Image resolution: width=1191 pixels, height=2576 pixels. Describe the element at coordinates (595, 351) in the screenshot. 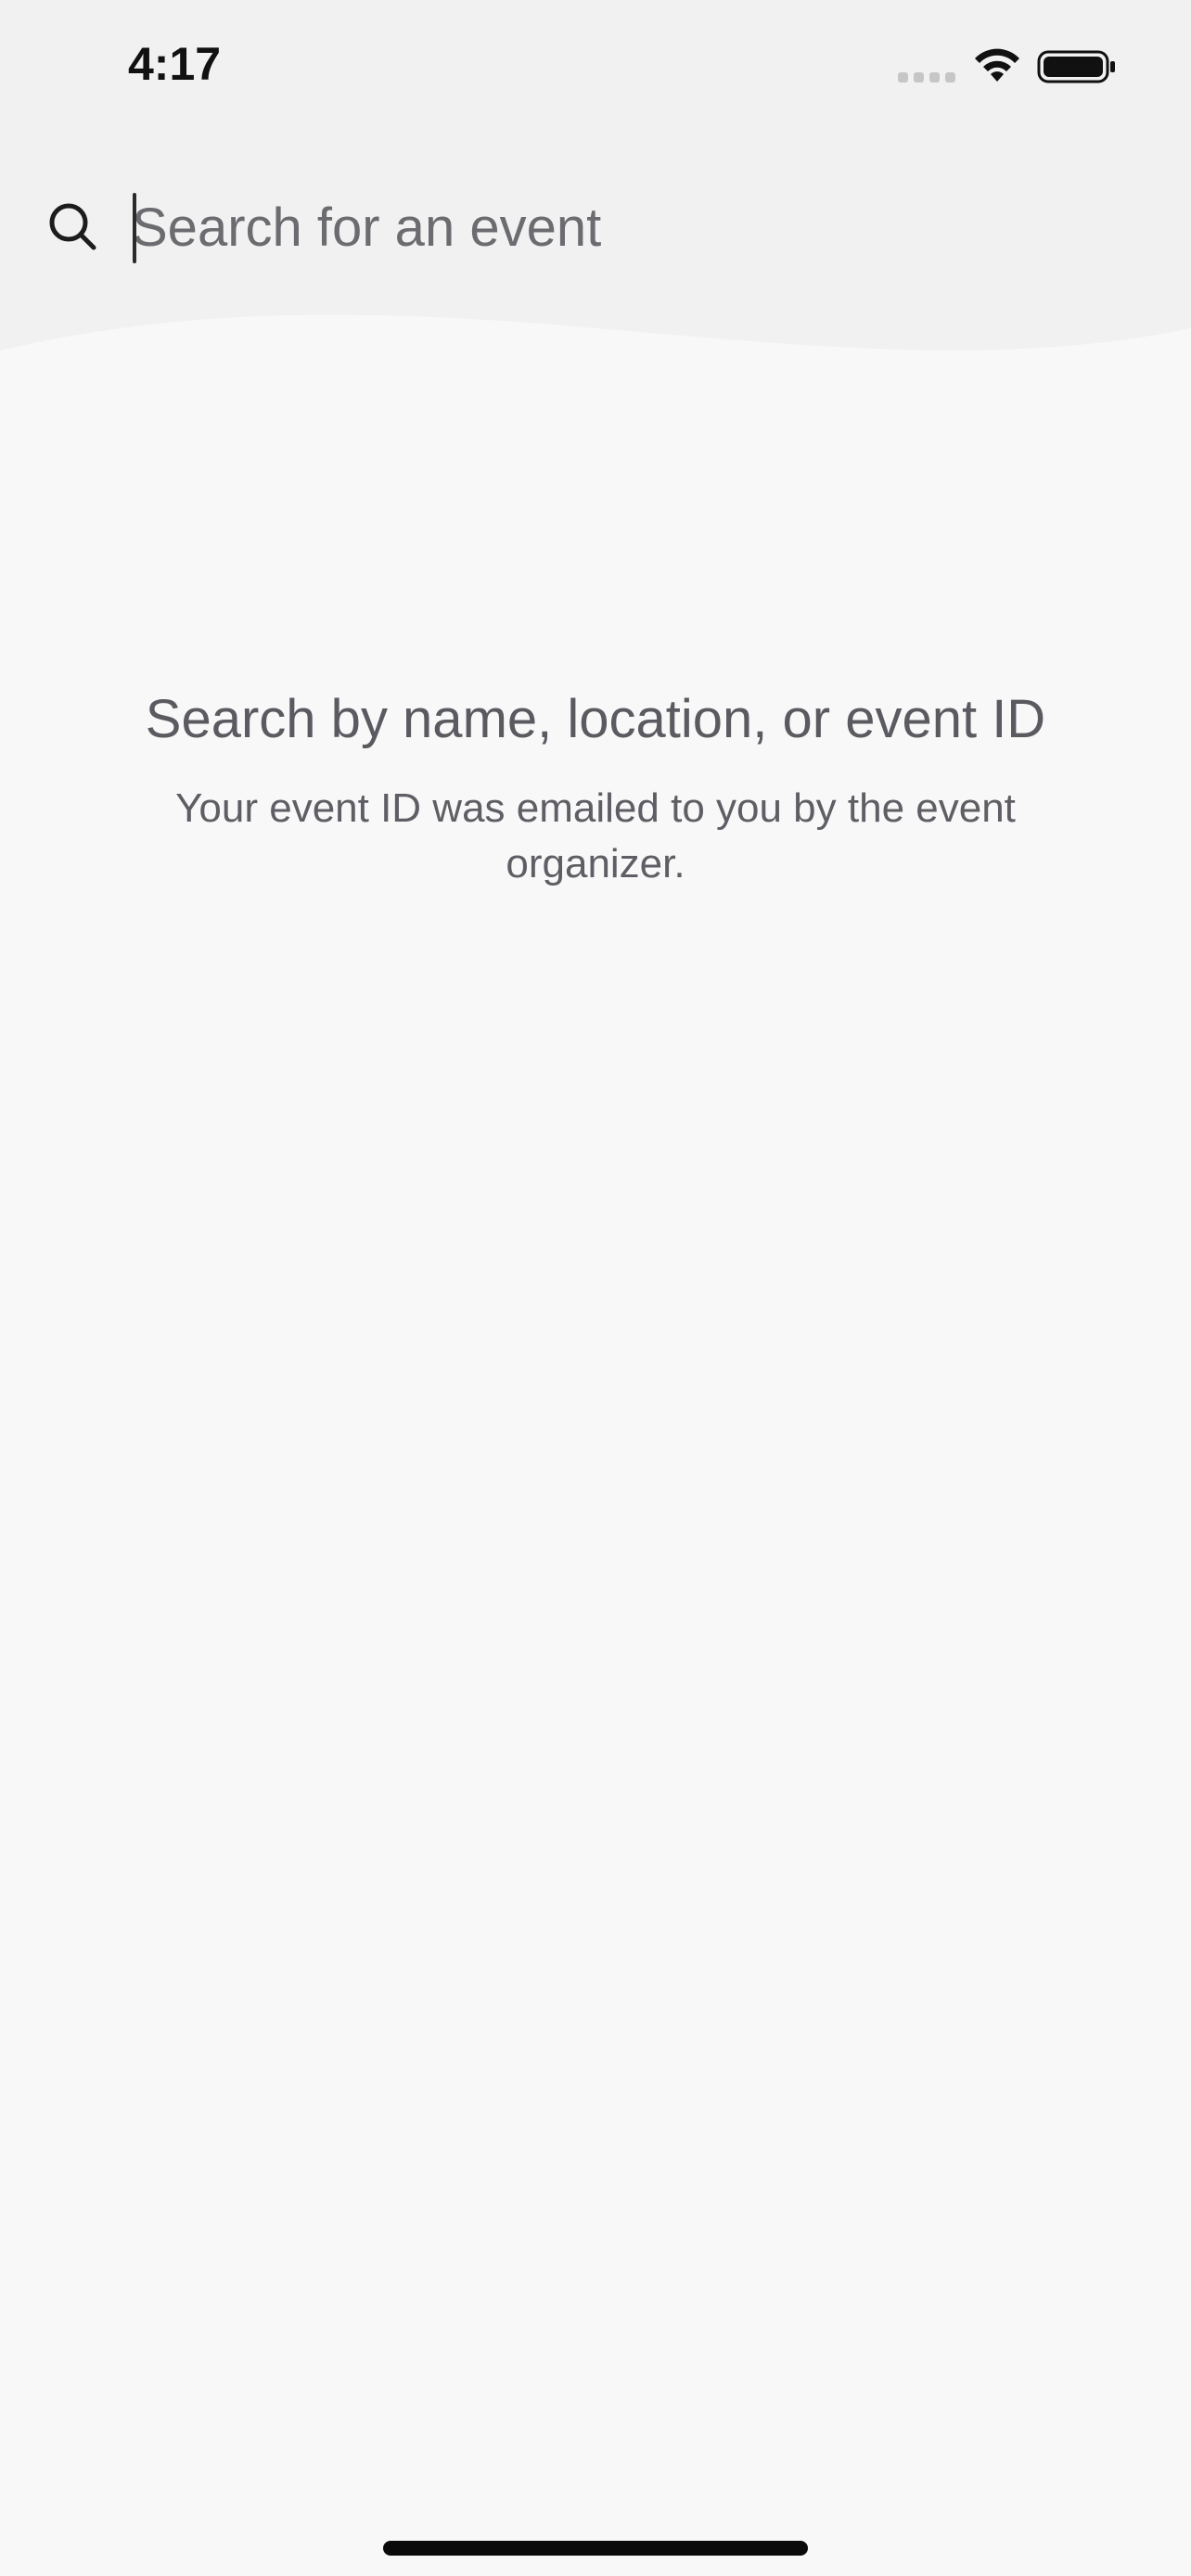

I see `header-wave-divider` at that location.